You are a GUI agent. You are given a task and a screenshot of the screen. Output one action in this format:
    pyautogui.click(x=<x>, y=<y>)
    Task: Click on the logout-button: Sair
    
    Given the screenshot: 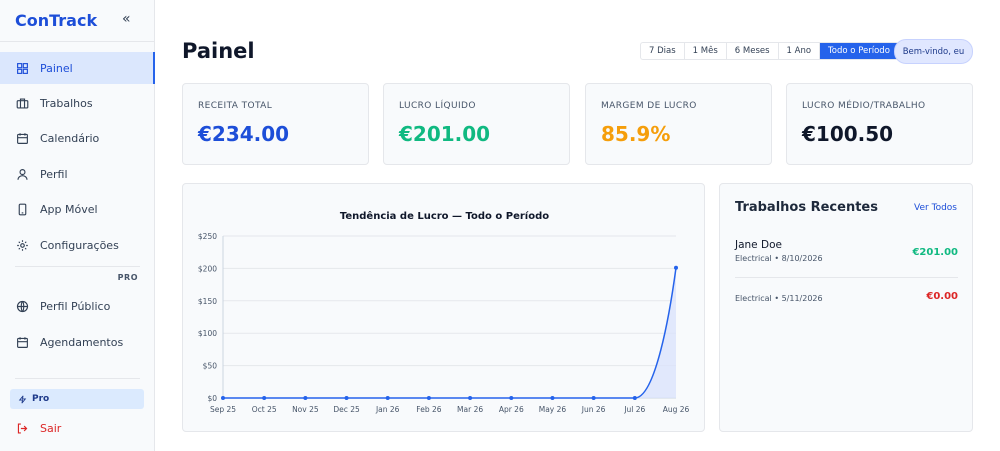 What is the action you would take?
    pyautogui.click(x=77, y=428)
    